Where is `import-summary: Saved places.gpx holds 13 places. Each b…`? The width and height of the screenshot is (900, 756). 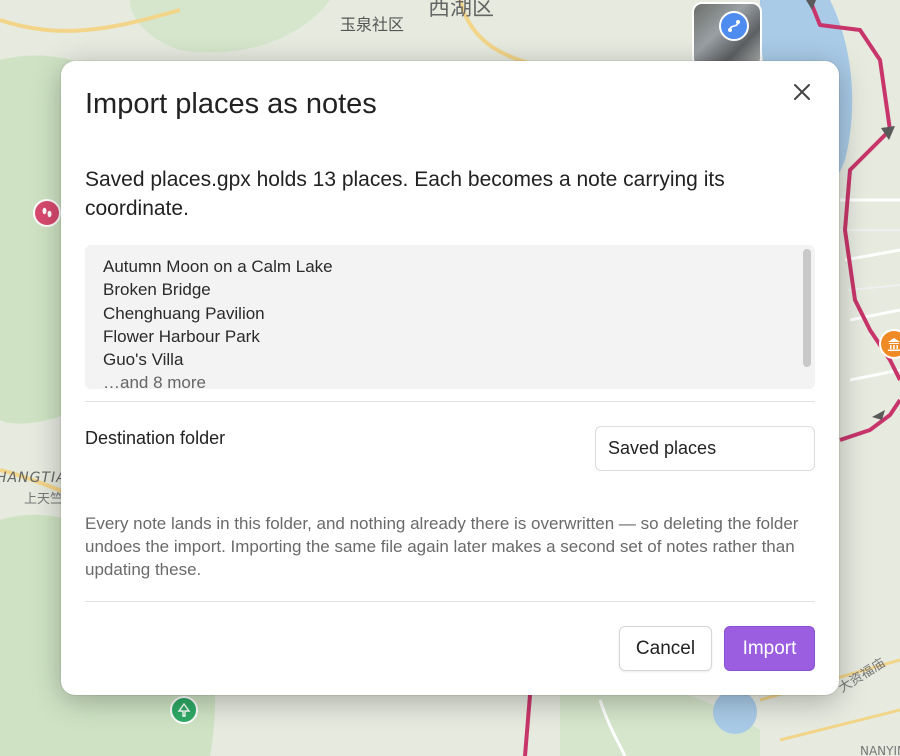 import-summary: Saved places.gpx holds 13 places. Each b… is located at coordinates (405, 194).